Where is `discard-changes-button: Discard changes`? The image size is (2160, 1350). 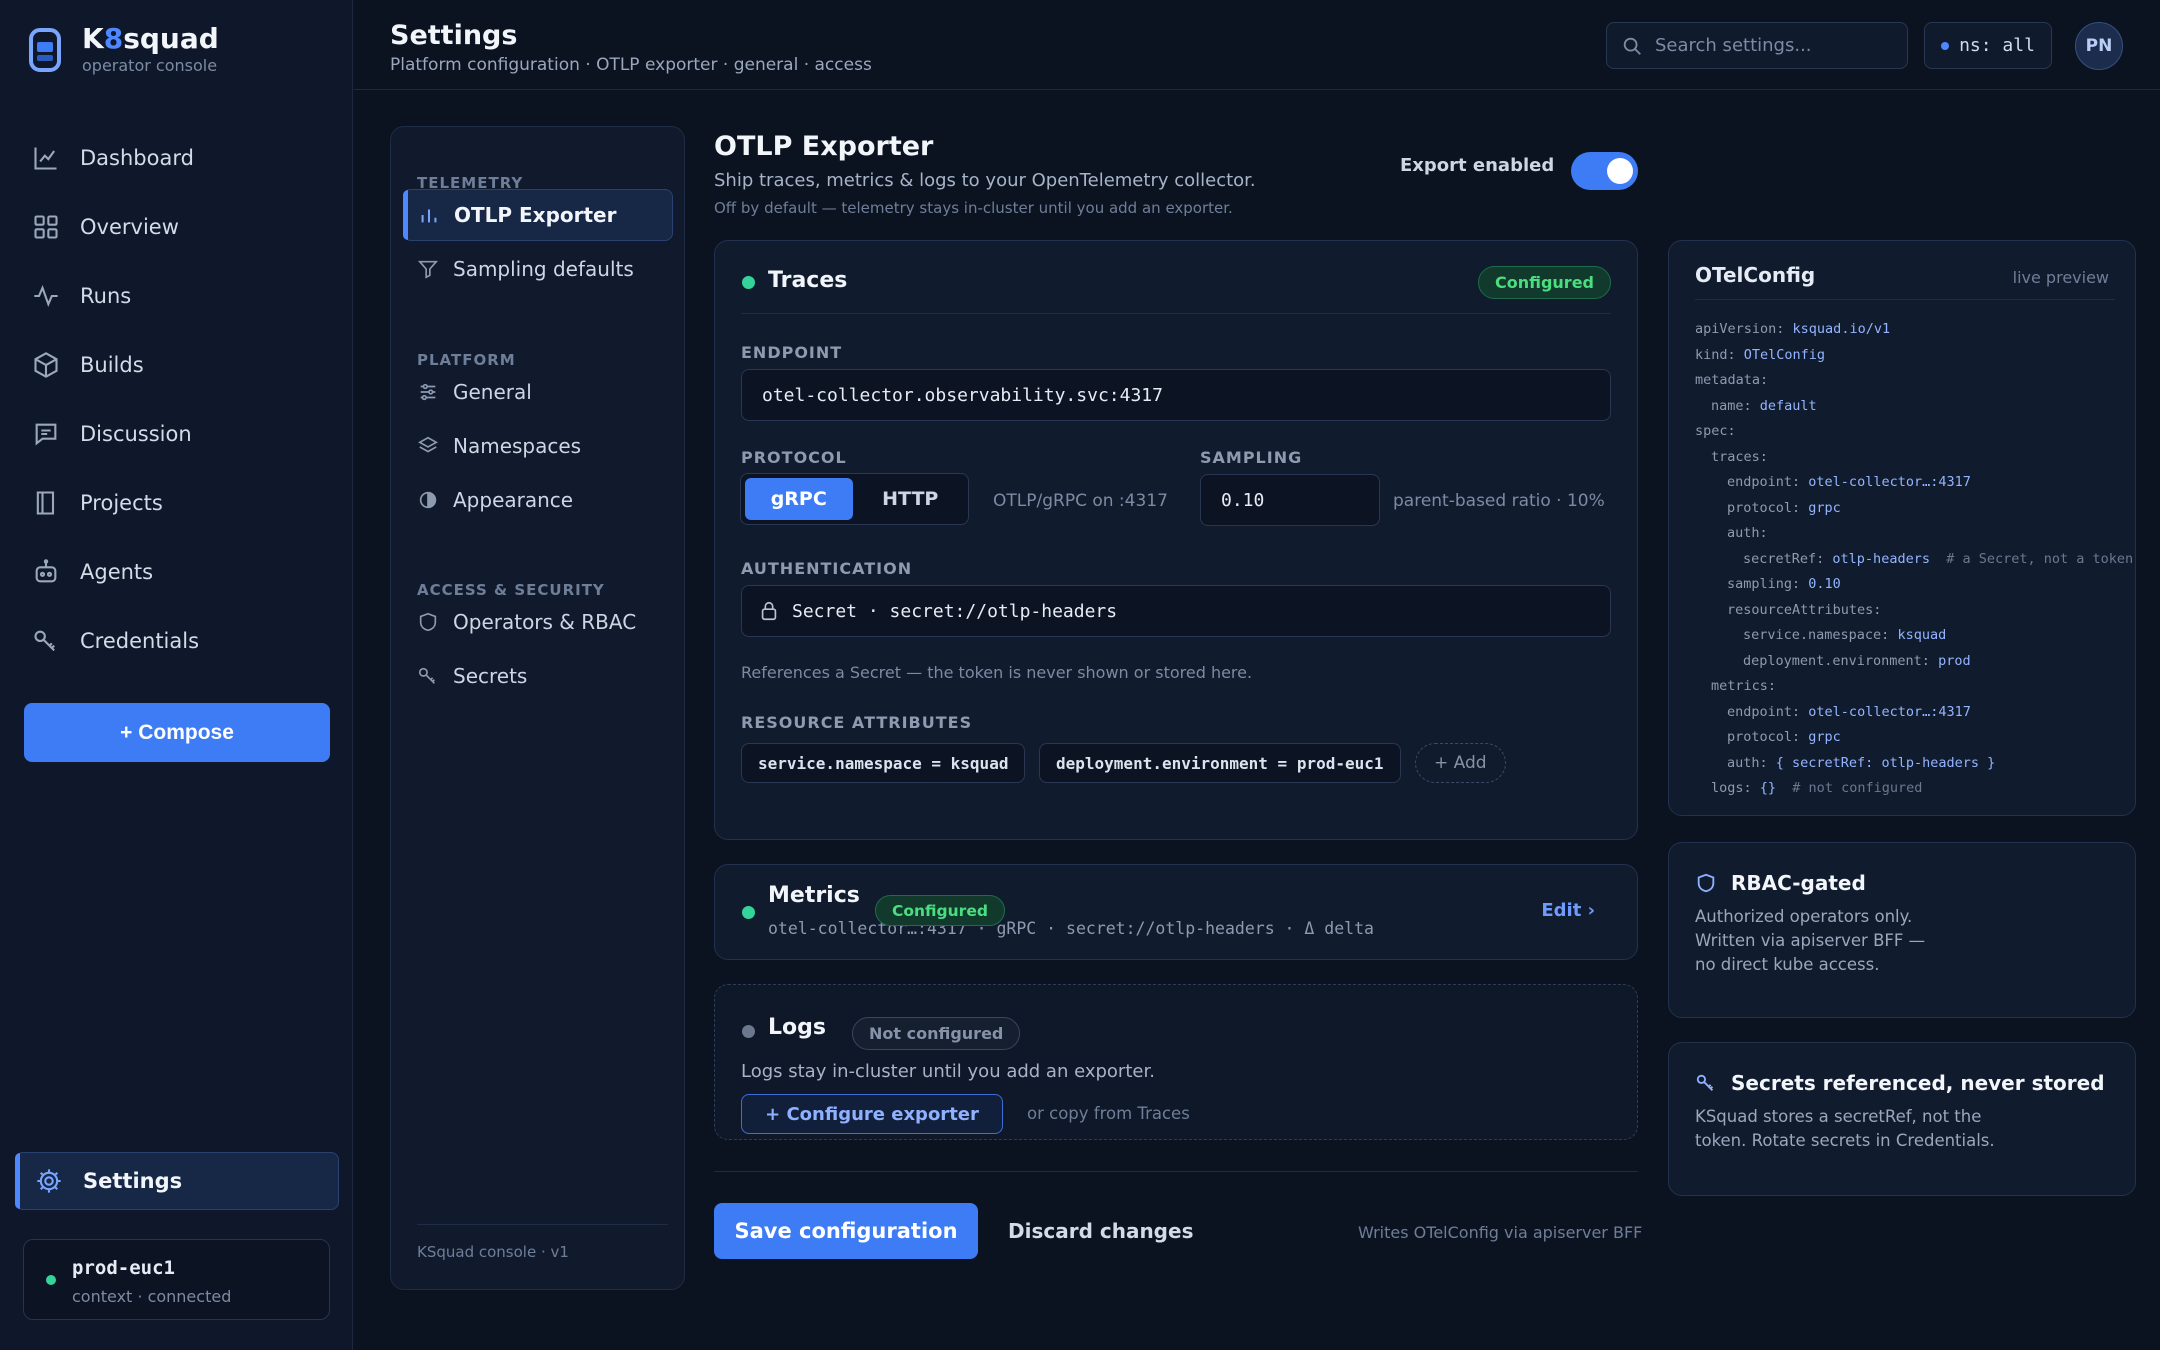 discard-changes-button: Discard changes is located at coordinates (1100, 1231).